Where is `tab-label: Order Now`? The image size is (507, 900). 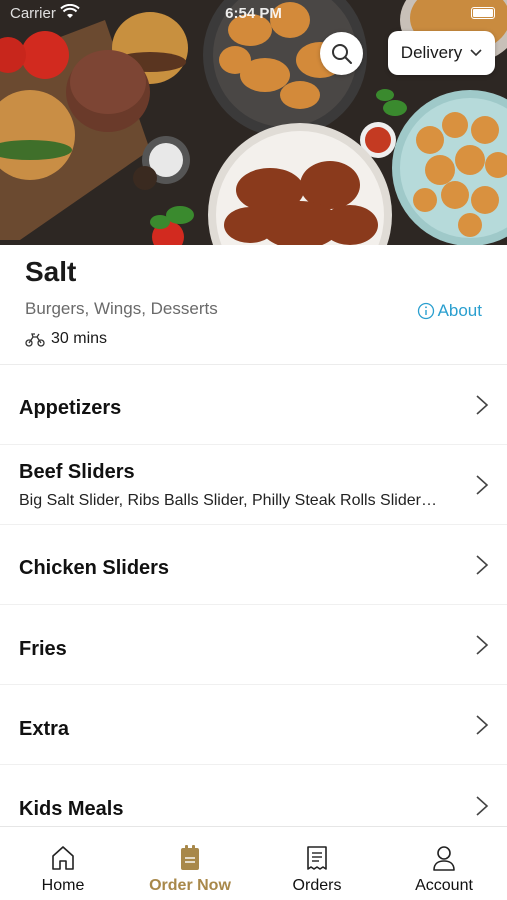
tab-label: Order Now is located at coordinates (190, 885).